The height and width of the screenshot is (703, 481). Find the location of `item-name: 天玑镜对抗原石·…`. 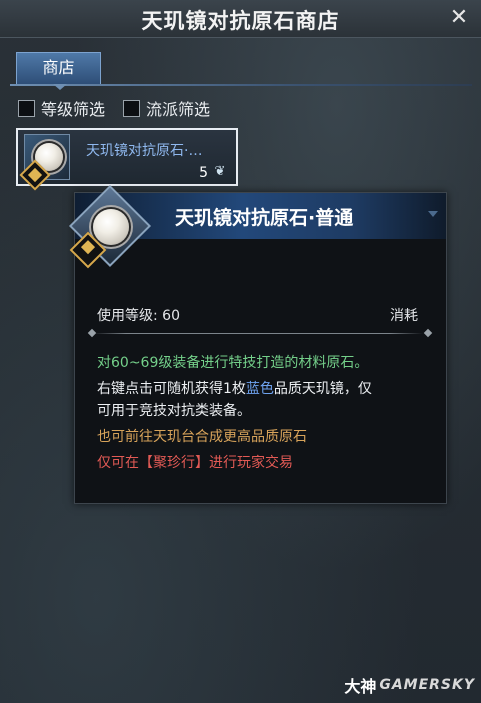

item-name: 天玑镜对抗原石·… is located at coordinates (144, 151).